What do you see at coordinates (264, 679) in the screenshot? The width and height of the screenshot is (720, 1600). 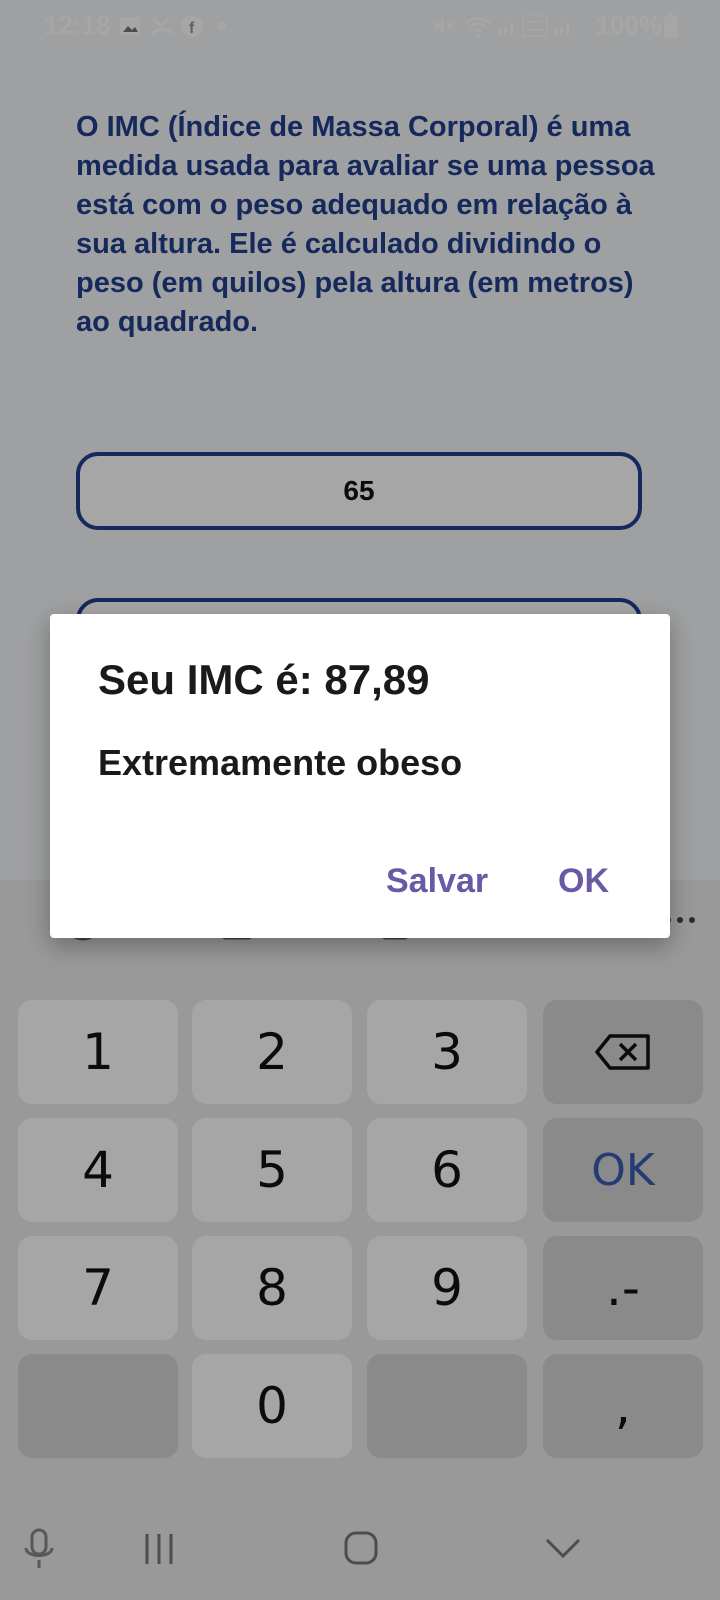 I see `dialog-title: Seu IMC é: 87,89` at bounding box center [264, 679].